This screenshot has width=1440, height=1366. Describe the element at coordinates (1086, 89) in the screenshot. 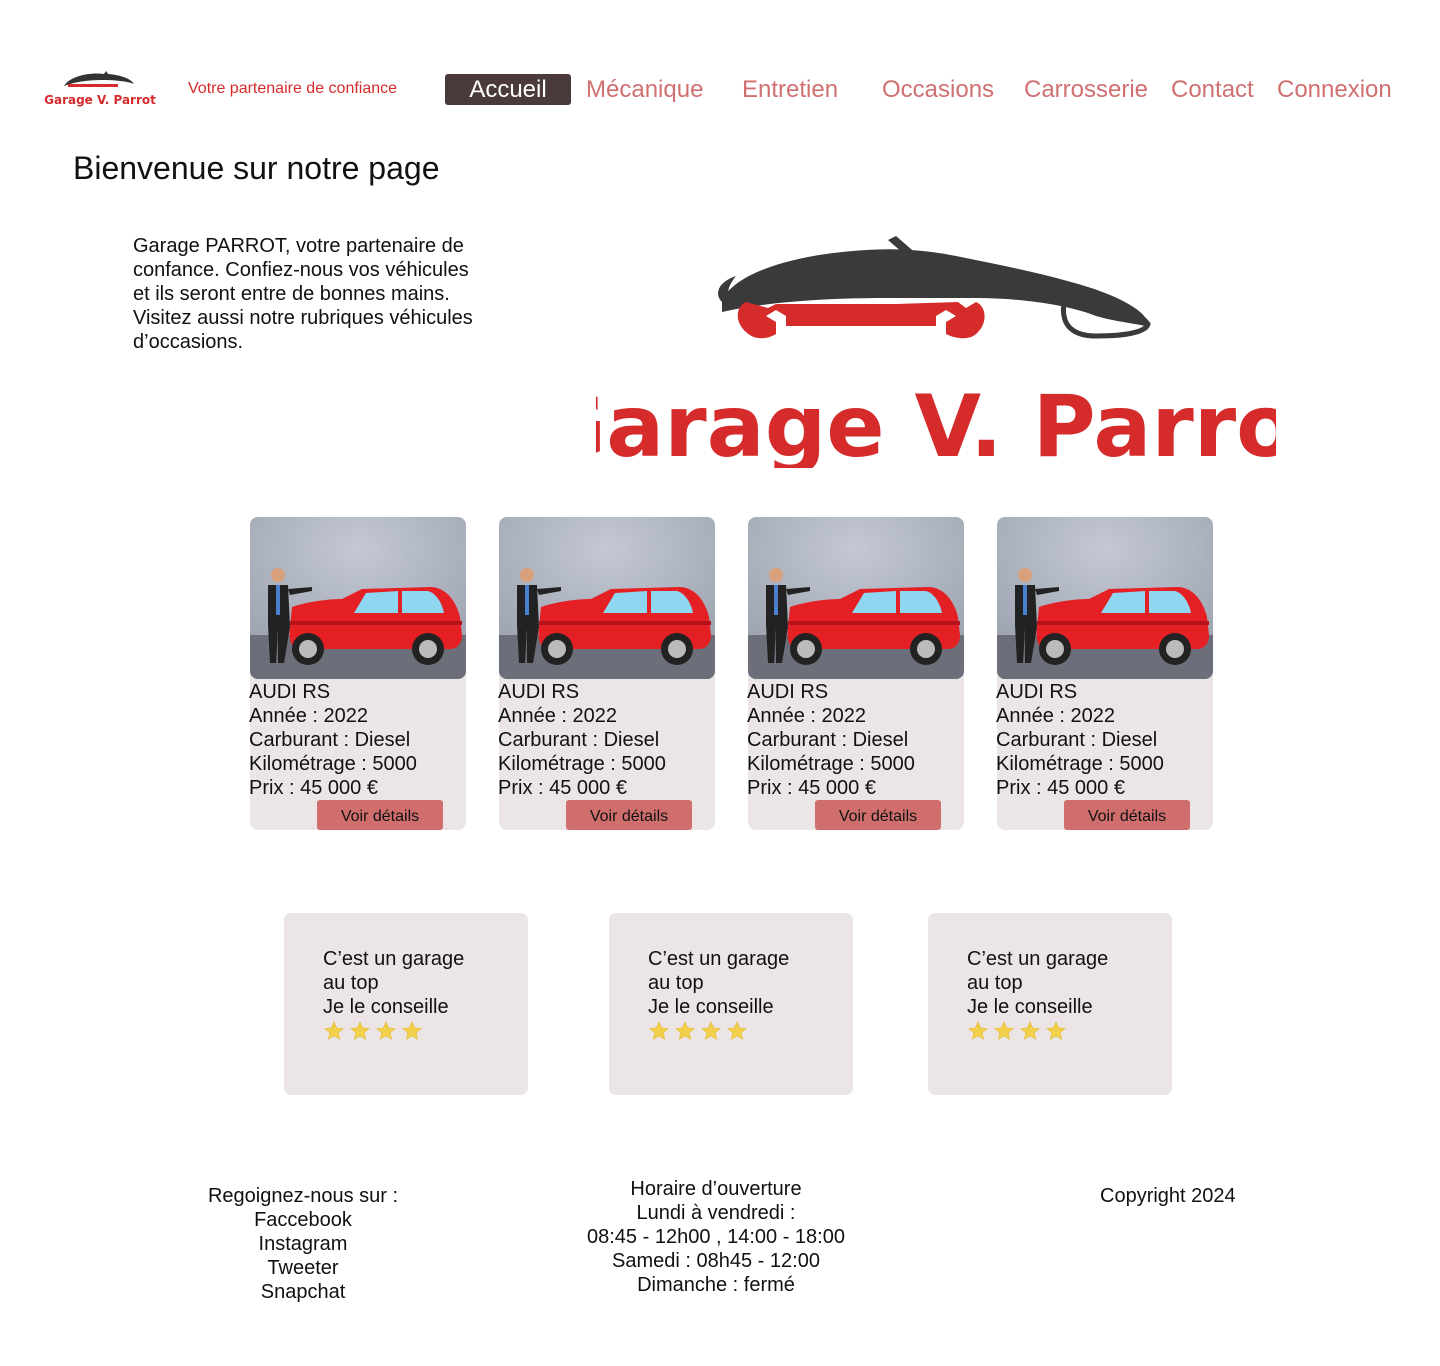

I see `nav-carrosserie: Carrosserie` at that location.